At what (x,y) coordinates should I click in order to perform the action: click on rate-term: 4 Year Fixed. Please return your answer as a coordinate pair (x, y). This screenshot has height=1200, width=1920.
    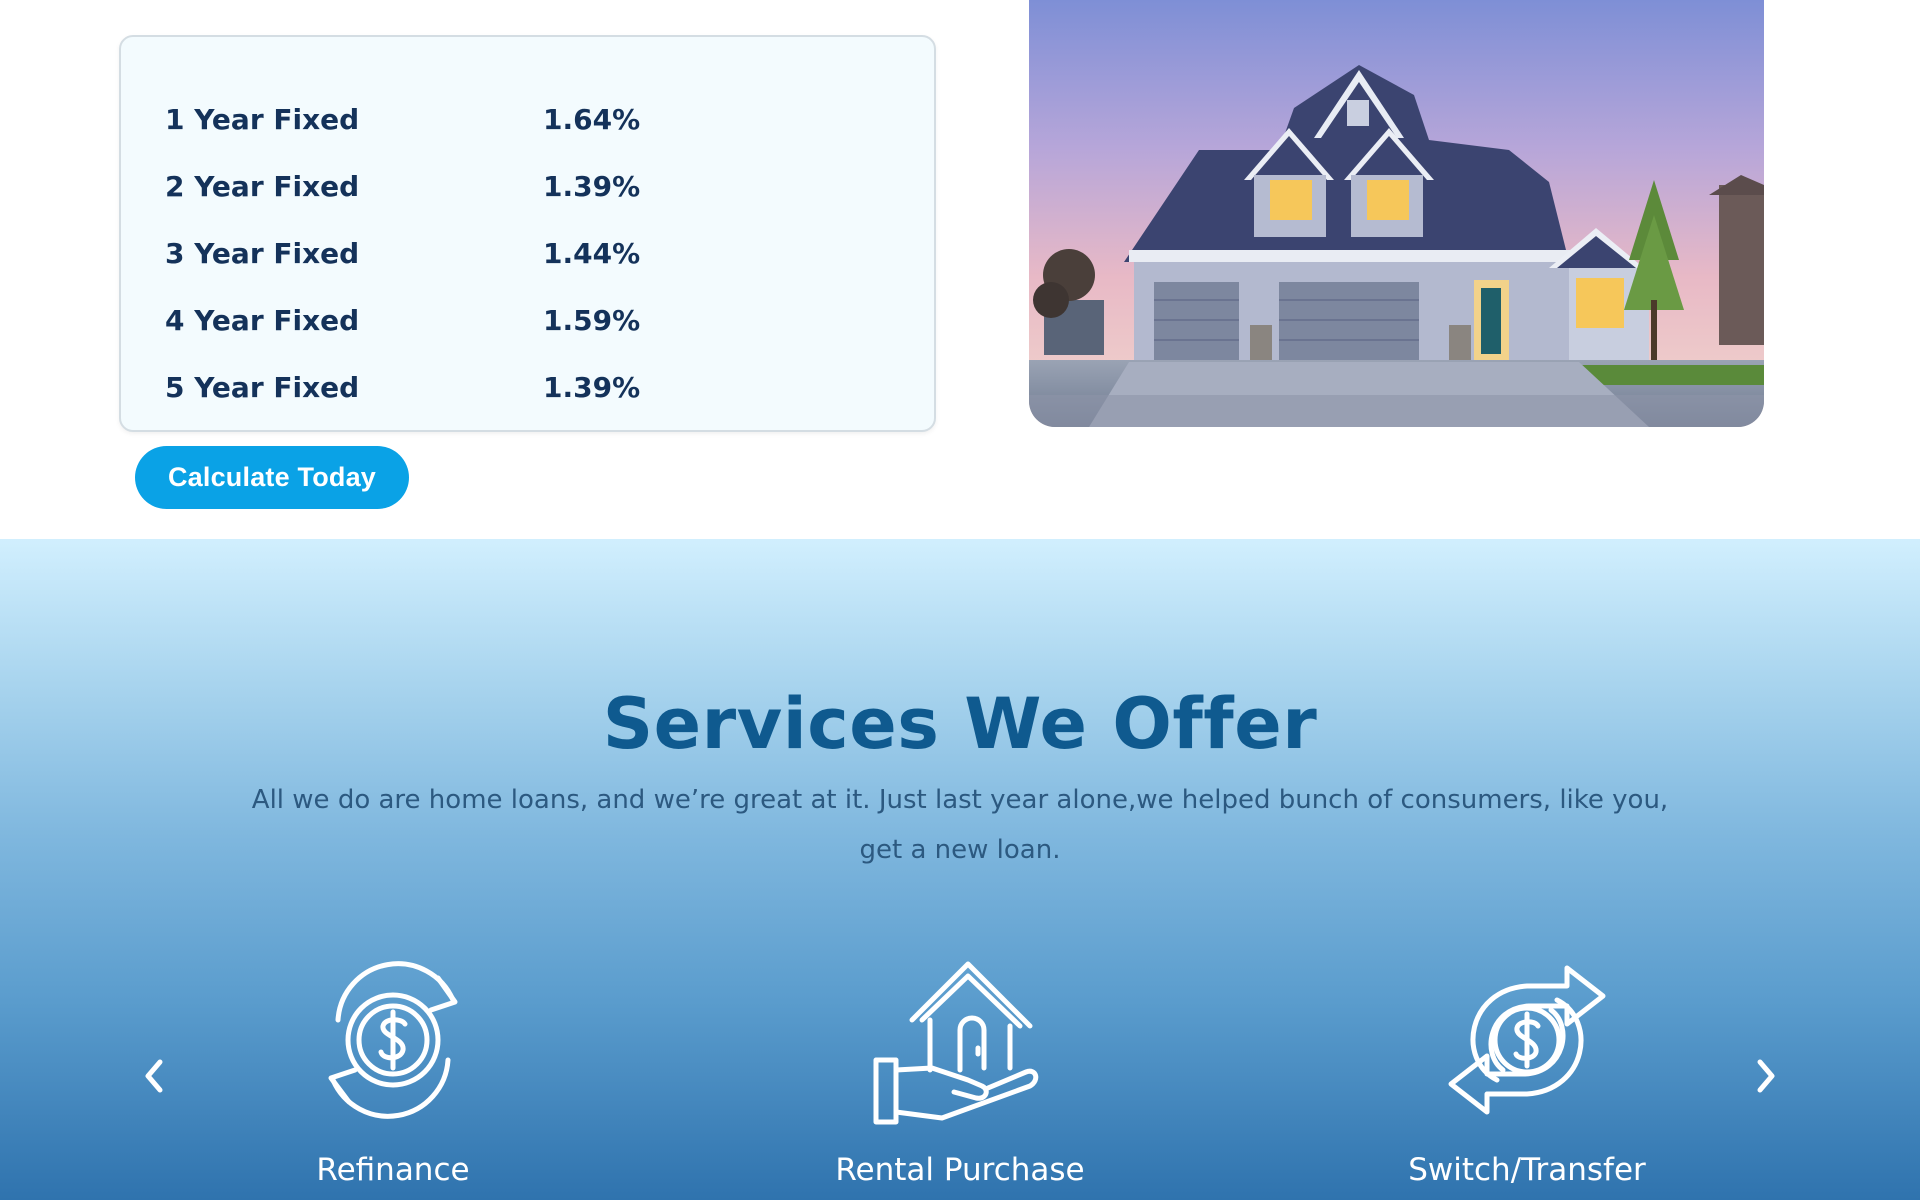
    Looking at the image, I should click on (262, 320).